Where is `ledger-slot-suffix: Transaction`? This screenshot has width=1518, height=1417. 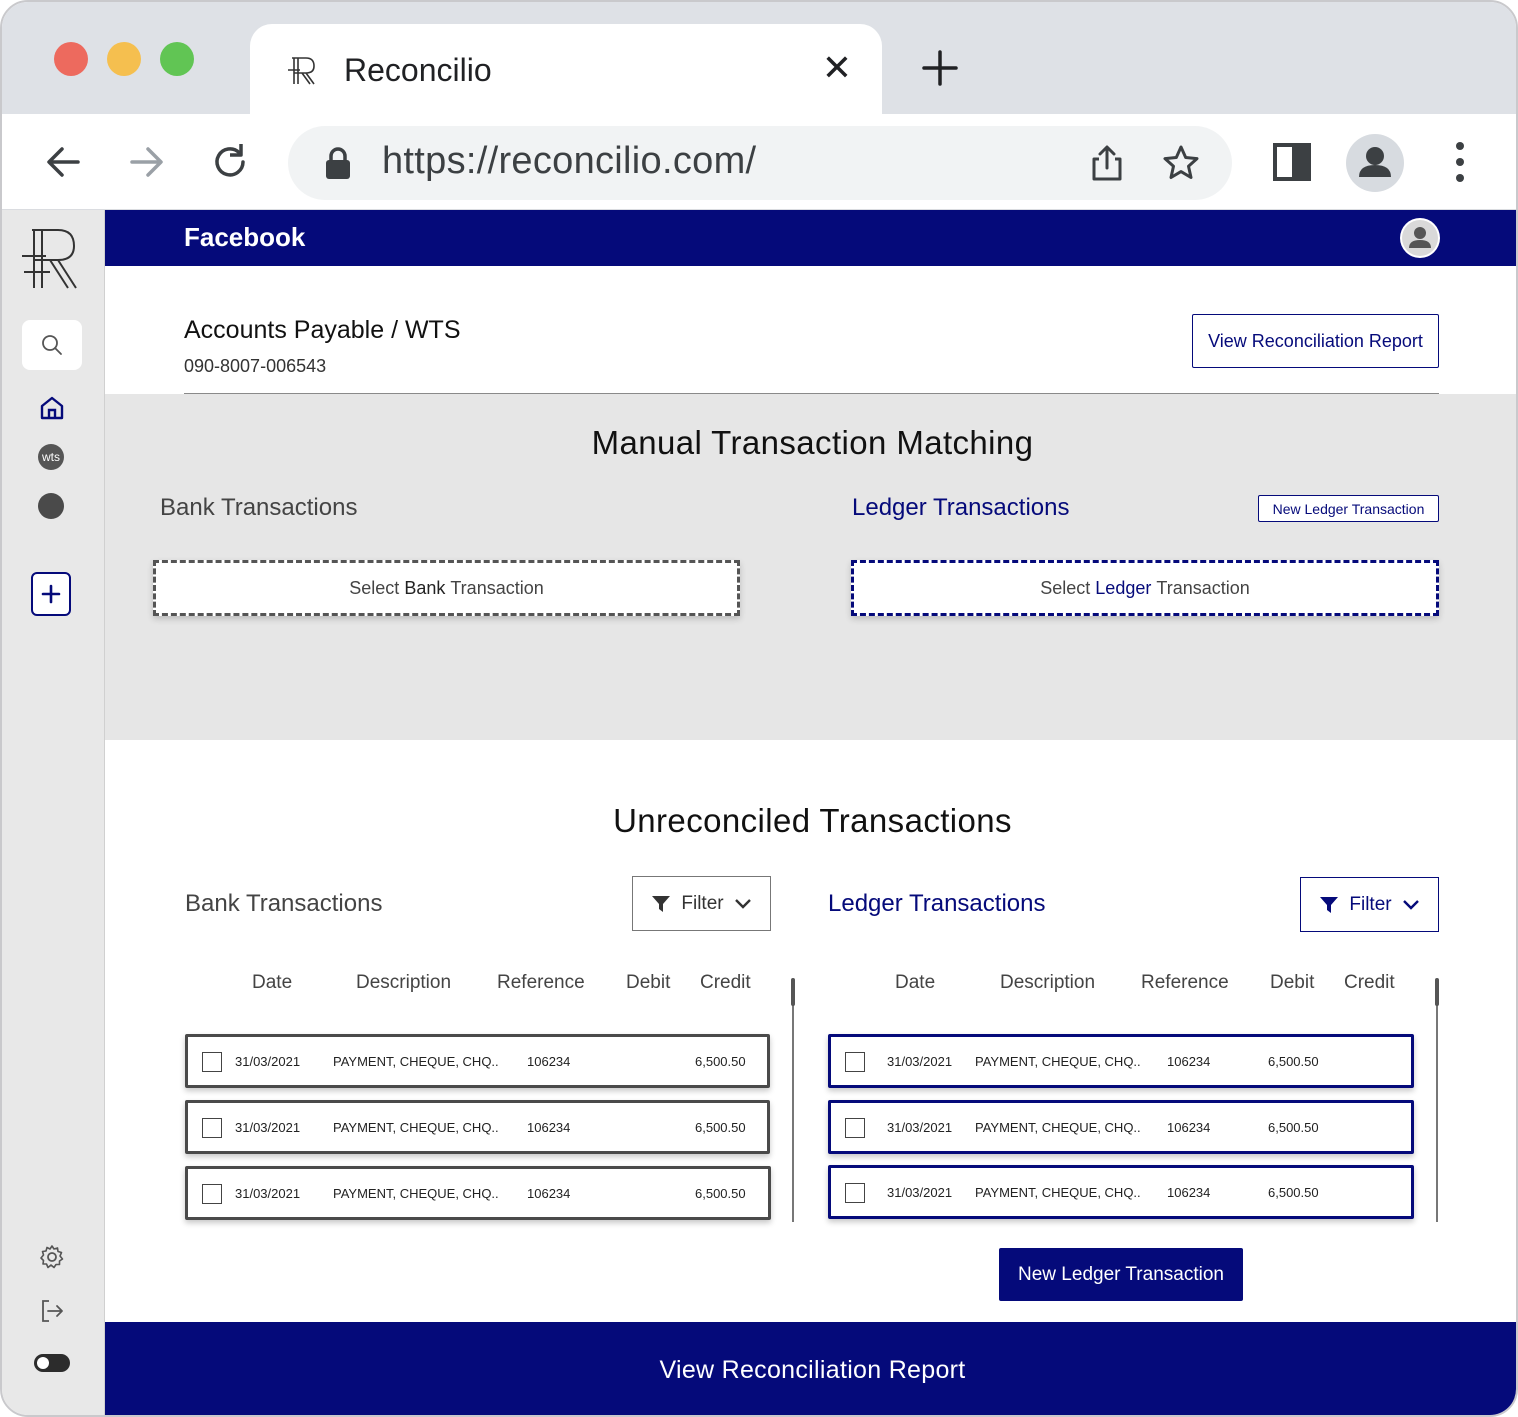
ledger-slot-suffix: Transaction is located at coordinates (1203, 587).